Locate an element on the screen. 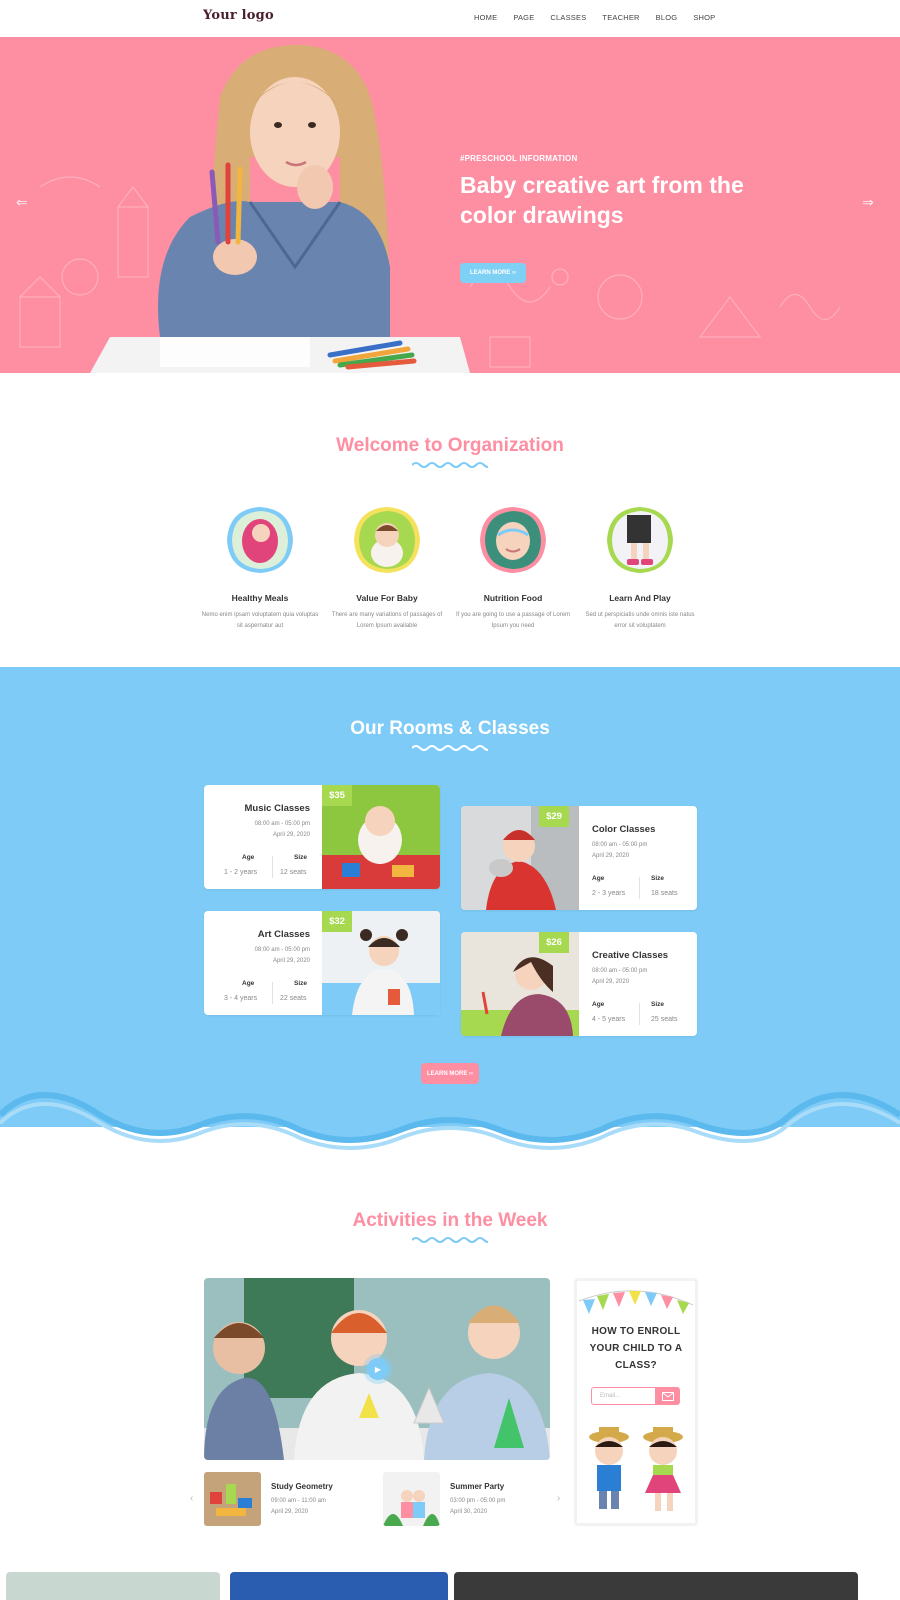 This screenshot has width=900, height=1600. class-name: Music Classes is located at coordinates (277, 808).